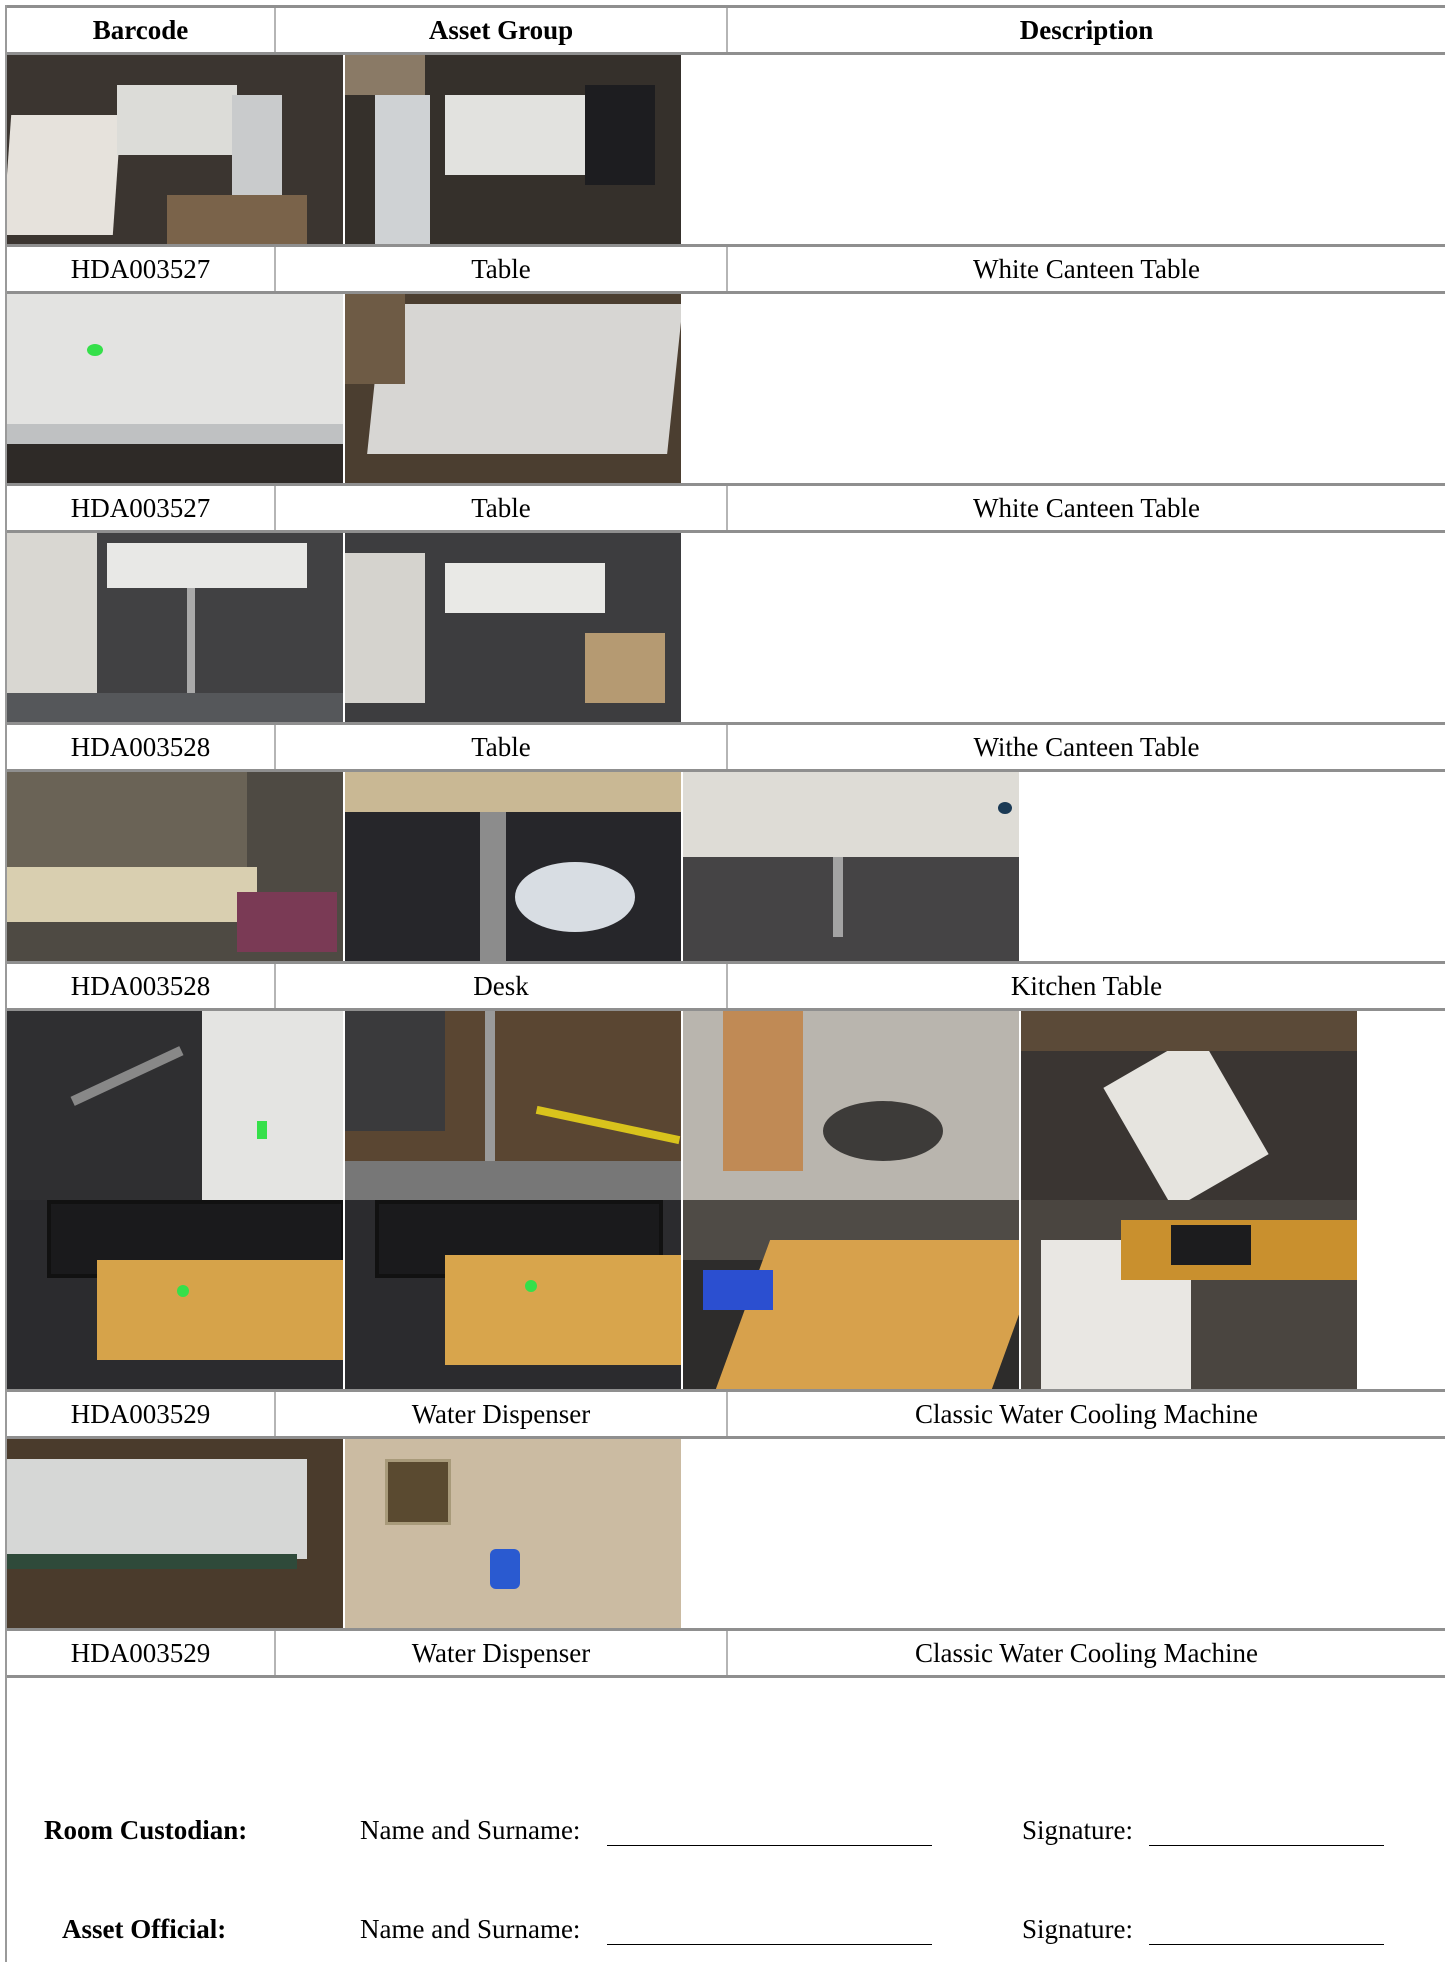  What do you see at coordinates (1086, 986) in the screenshot?
I see `description-cell: Kitchen Table` at bounding box center [1086, 986].